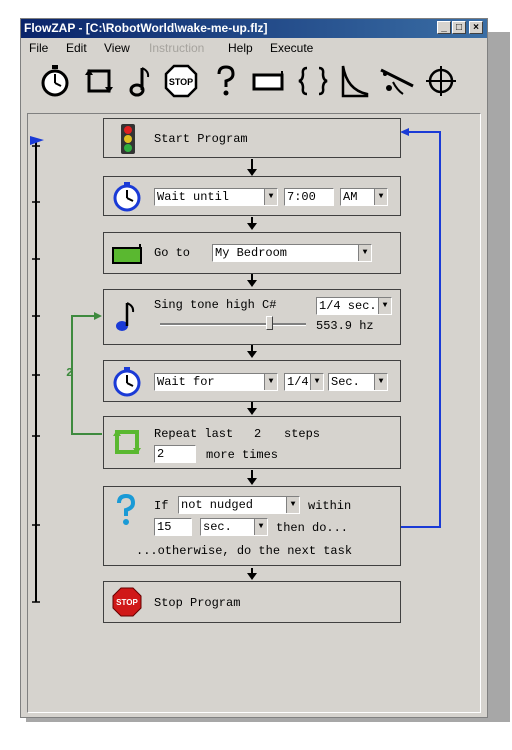 The width and height of the screenshot is (512, 750). What do you see at coordinates (127, 254) in the screenshot?
I see `robot-block-icon` at bounding box center [127, 254].